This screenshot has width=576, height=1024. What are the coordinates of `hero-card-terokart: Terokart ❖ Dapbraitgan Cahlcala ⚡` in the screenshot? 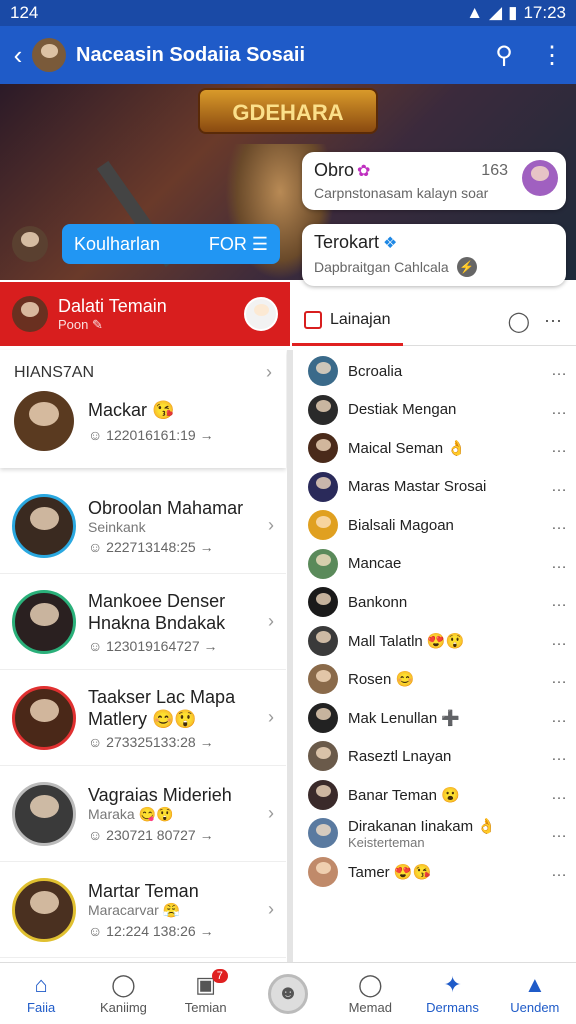 It's located at (434, 255).